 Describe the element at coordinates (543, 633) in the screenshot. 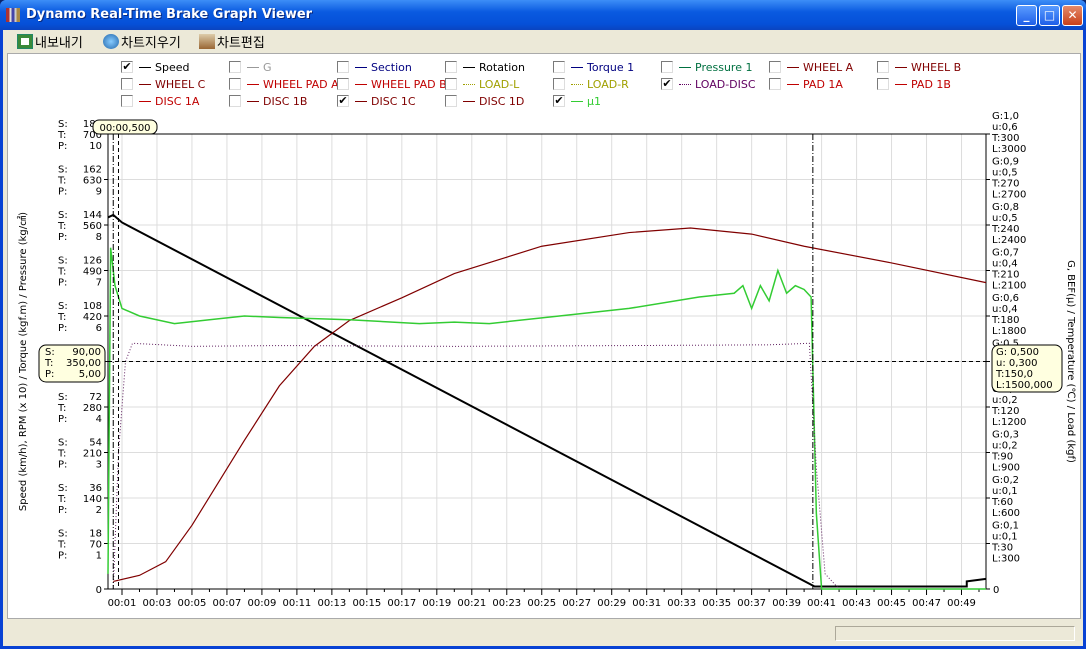

I see `status-bar` at that location.